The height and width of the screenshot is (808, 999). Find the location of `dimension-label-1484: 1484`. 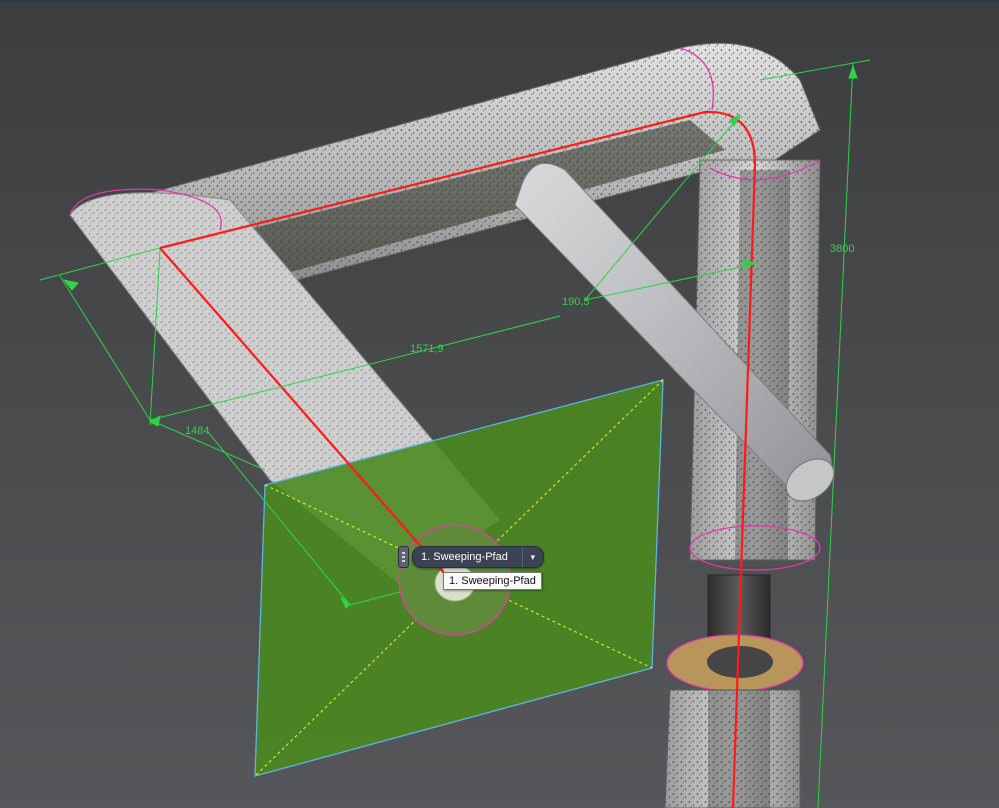

dimension-label-1484: 1484 is located at coordinates (197, 431).